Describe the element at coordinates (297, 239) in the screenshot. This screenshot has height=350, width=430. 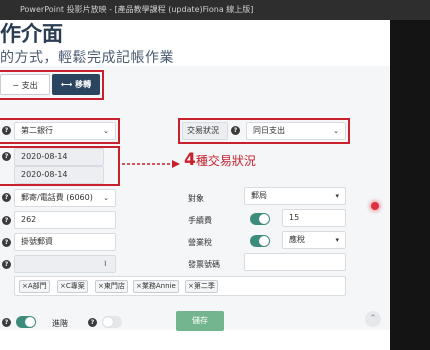
I see `tax-value: 應稅` at that location.